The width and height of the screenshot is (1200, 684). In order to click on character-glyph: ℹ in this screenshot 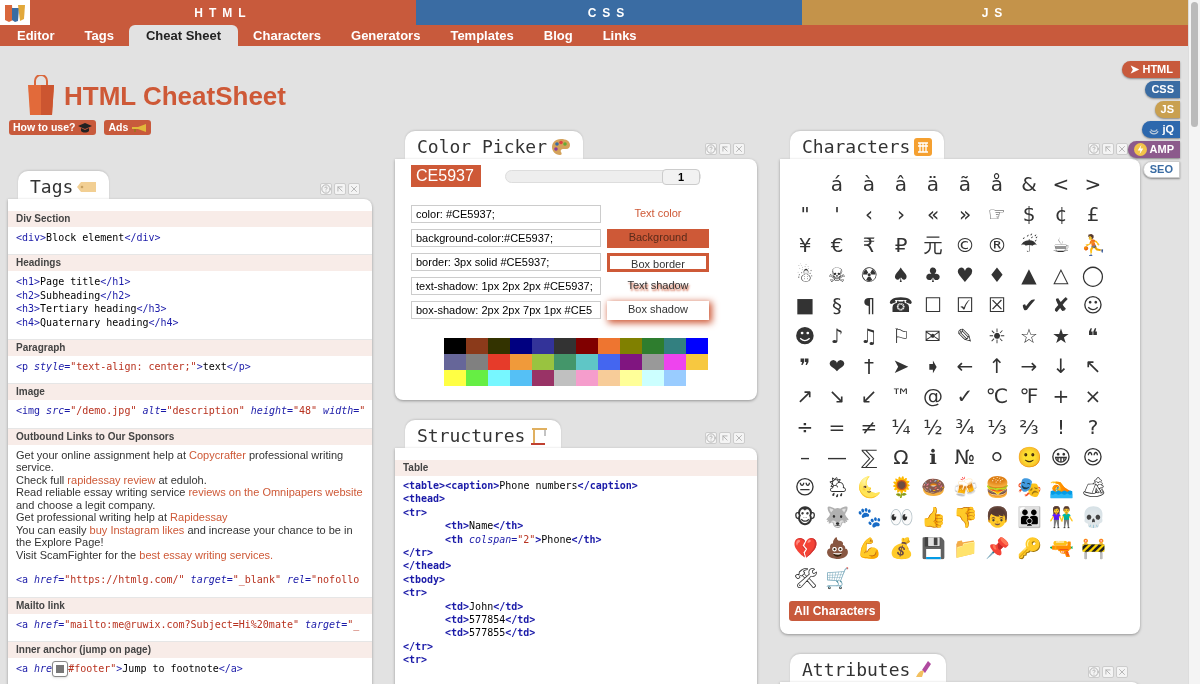, I will do `click(933, 456)`.